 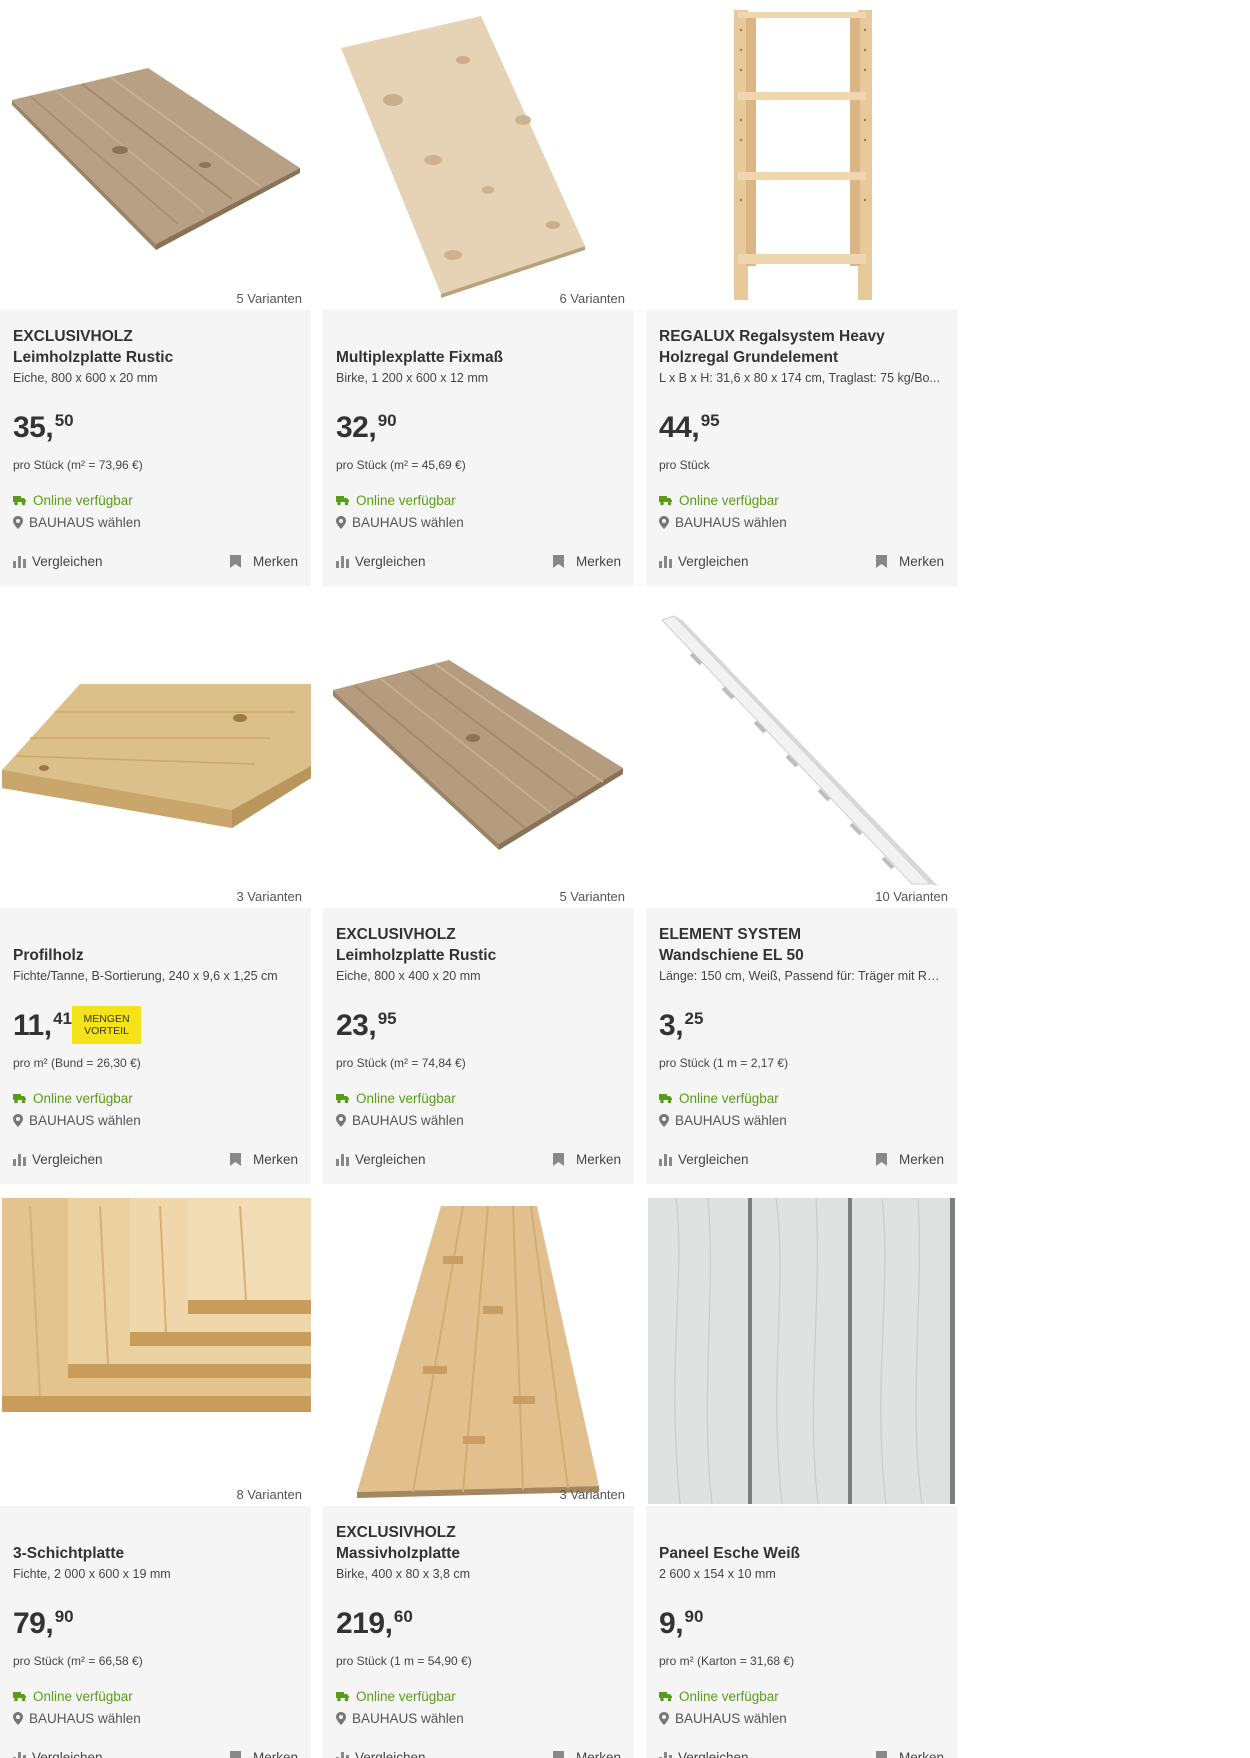 I want to click on product-description: Eiche, 800 x 400 x 20 mm, so click(x=408, y=976).